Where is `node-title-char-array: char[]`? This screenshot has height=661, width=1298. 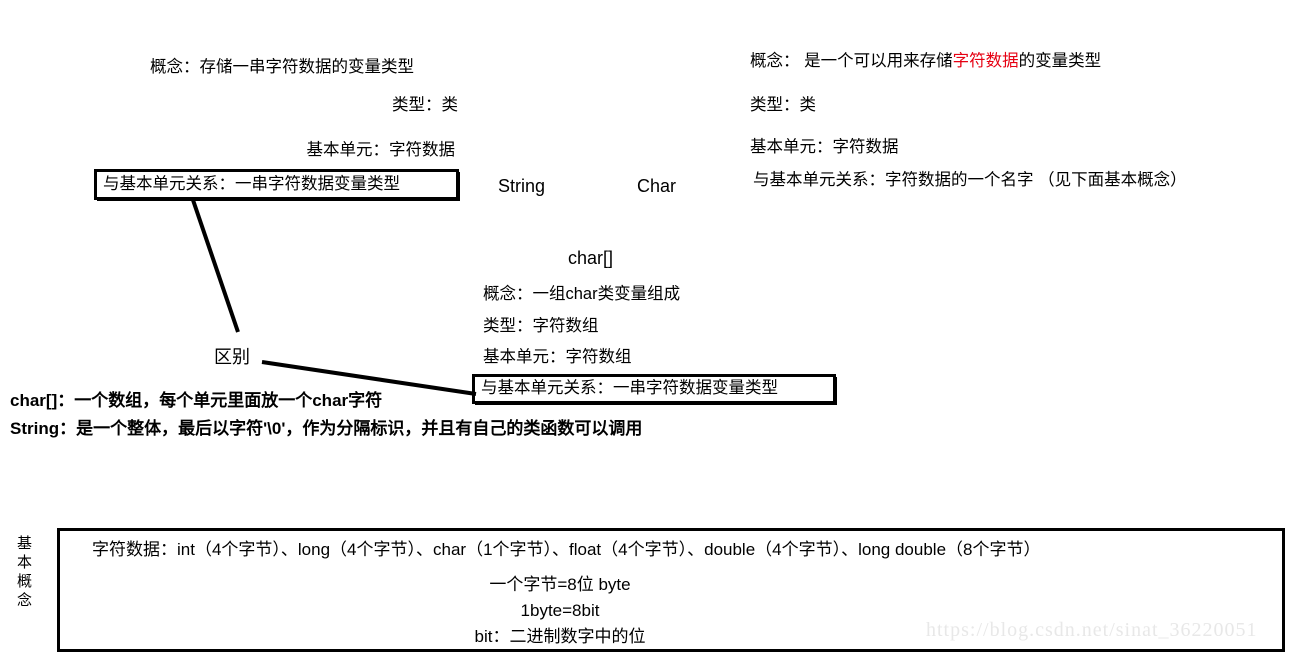
node-title-char-array: char[] is located at coordinates (591, 258).